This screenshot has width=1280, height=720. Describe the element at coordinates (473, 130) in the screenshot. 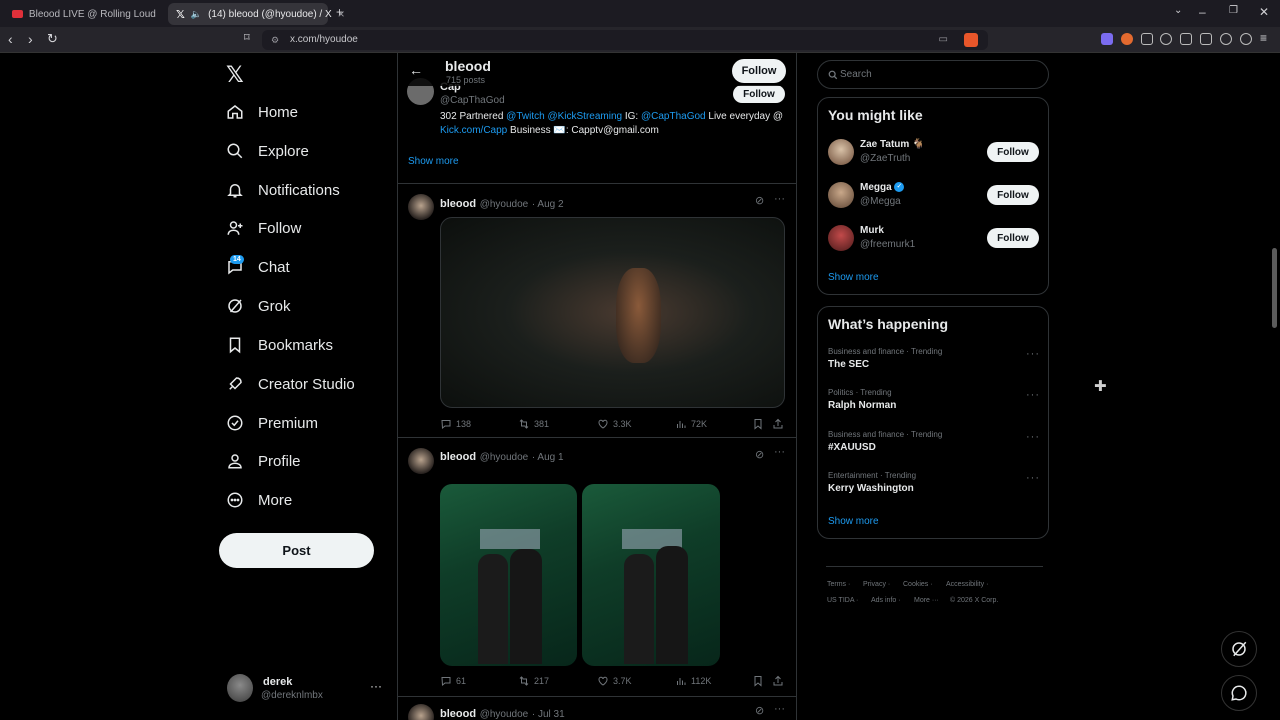

I see `bio-link: Kick.com/Capp` at that location.